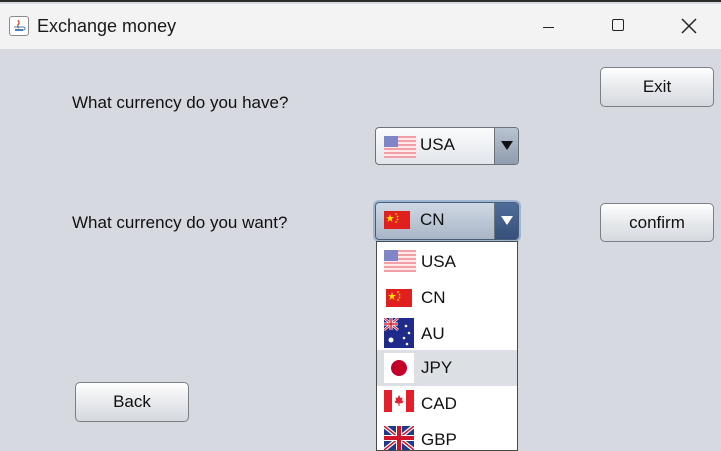  What do you see at coordinates (107, 26) in the screenshot?
I see `window-title: Exchange money` at bounding box center [107, 26].